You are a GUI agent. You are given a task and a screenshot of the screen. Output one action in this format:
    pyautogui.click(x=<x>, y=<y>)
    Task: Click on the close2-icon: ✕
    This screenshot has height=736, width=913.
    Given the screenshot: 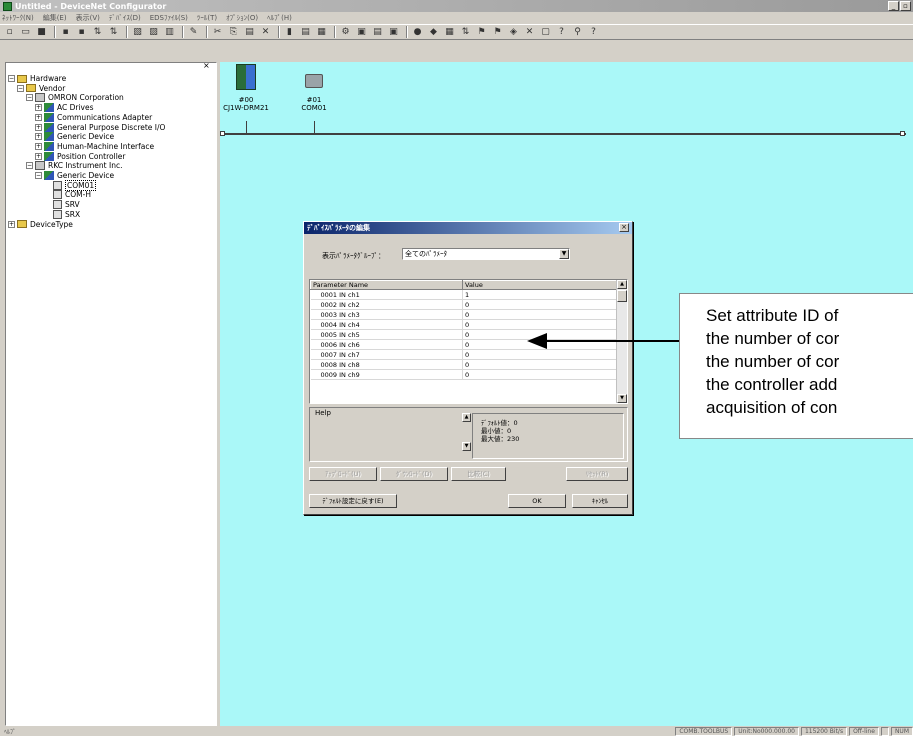 What is the action you would take?
    pyautogui.click(x=529, y=32)
    